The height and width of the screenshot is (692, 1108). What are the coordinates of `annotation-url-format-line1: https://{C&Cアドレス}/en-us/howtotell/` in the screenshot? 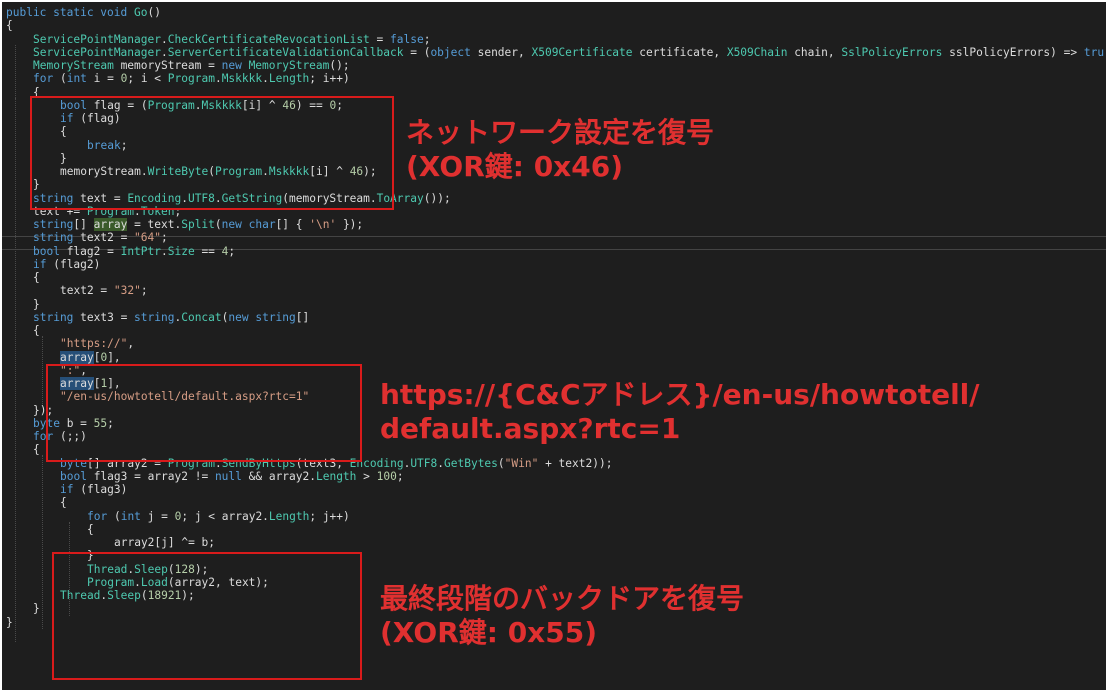 It's located at (680, 394).